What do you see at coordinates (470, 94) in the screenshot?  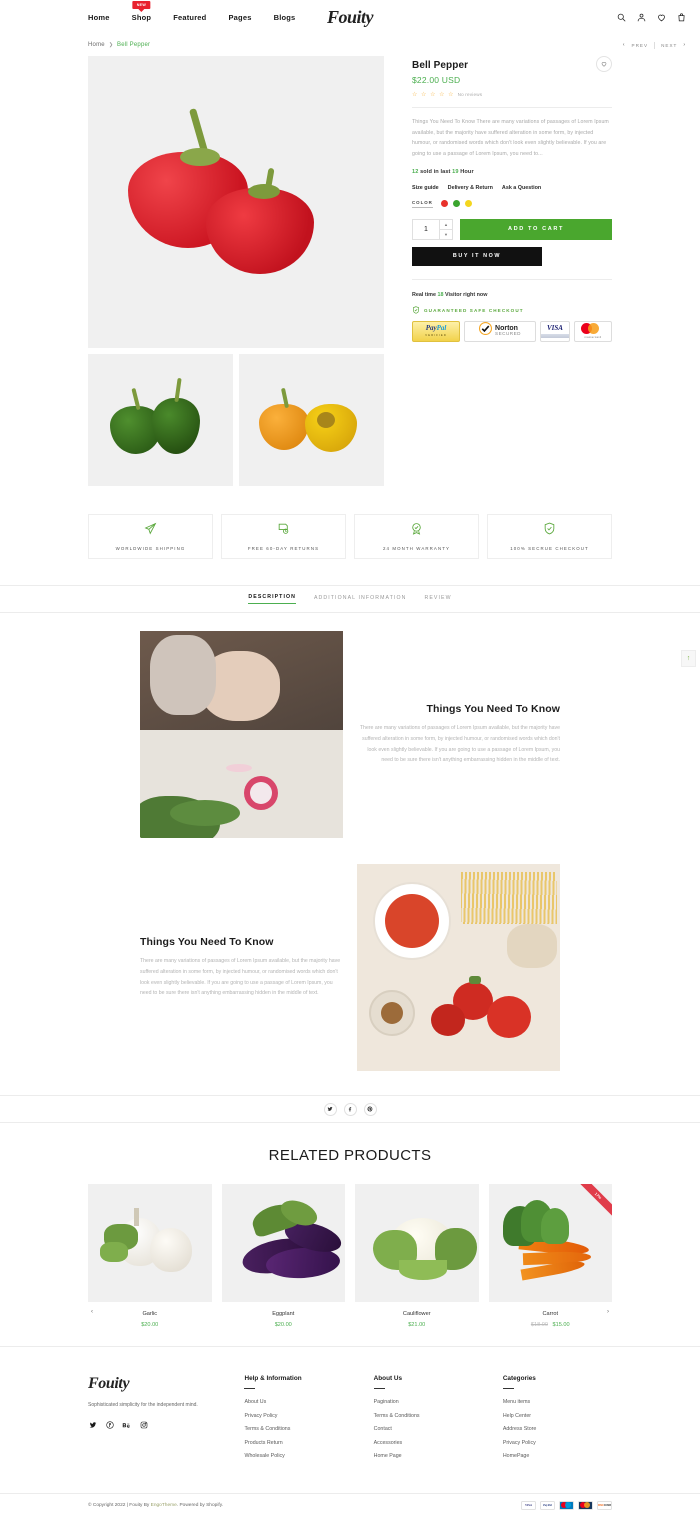 I see `review-count: No reviews` at bounding box center [470, 94].